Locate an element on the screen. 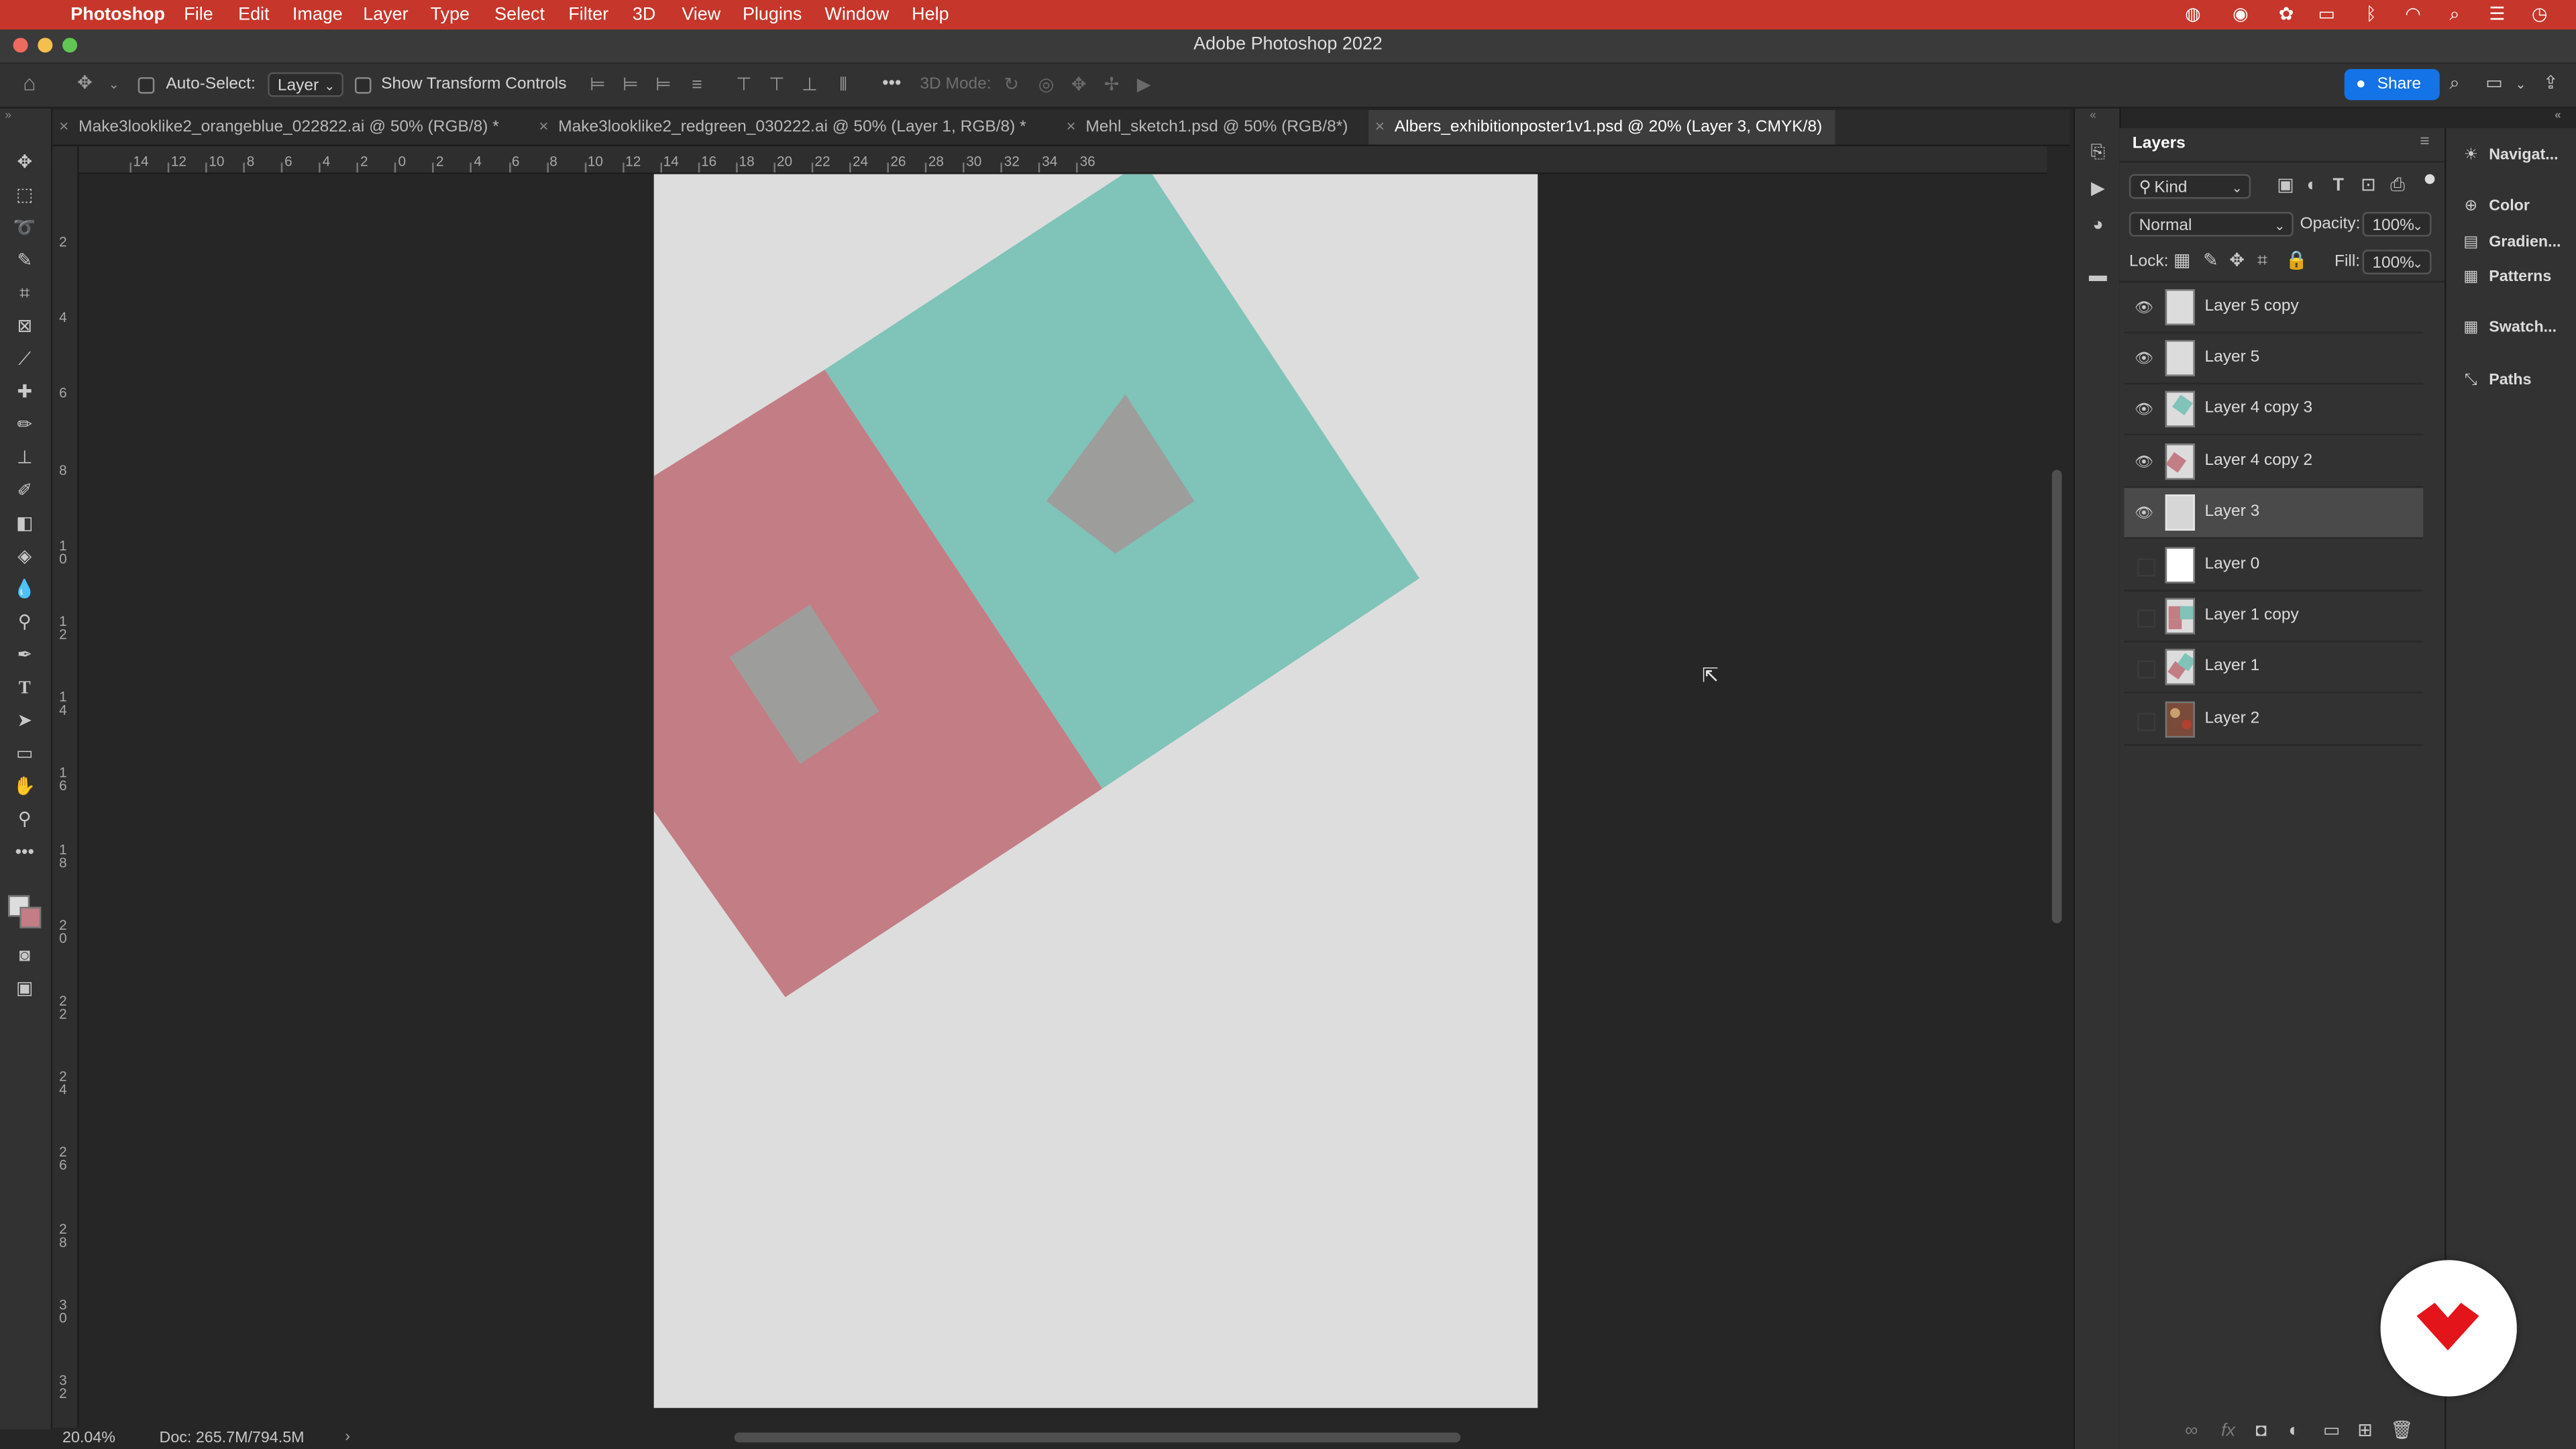  move-tool-preset-icon: ✥ is located at coordinates (85, 83).